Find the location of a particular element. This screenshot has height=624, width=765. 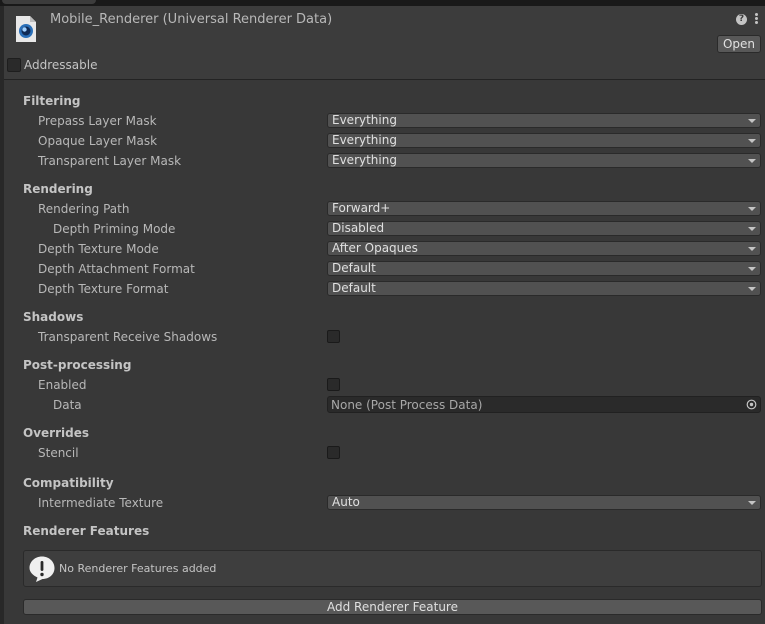

depth-texture-mode-dropdown: After Opaques is located at coordinates (544, 248).